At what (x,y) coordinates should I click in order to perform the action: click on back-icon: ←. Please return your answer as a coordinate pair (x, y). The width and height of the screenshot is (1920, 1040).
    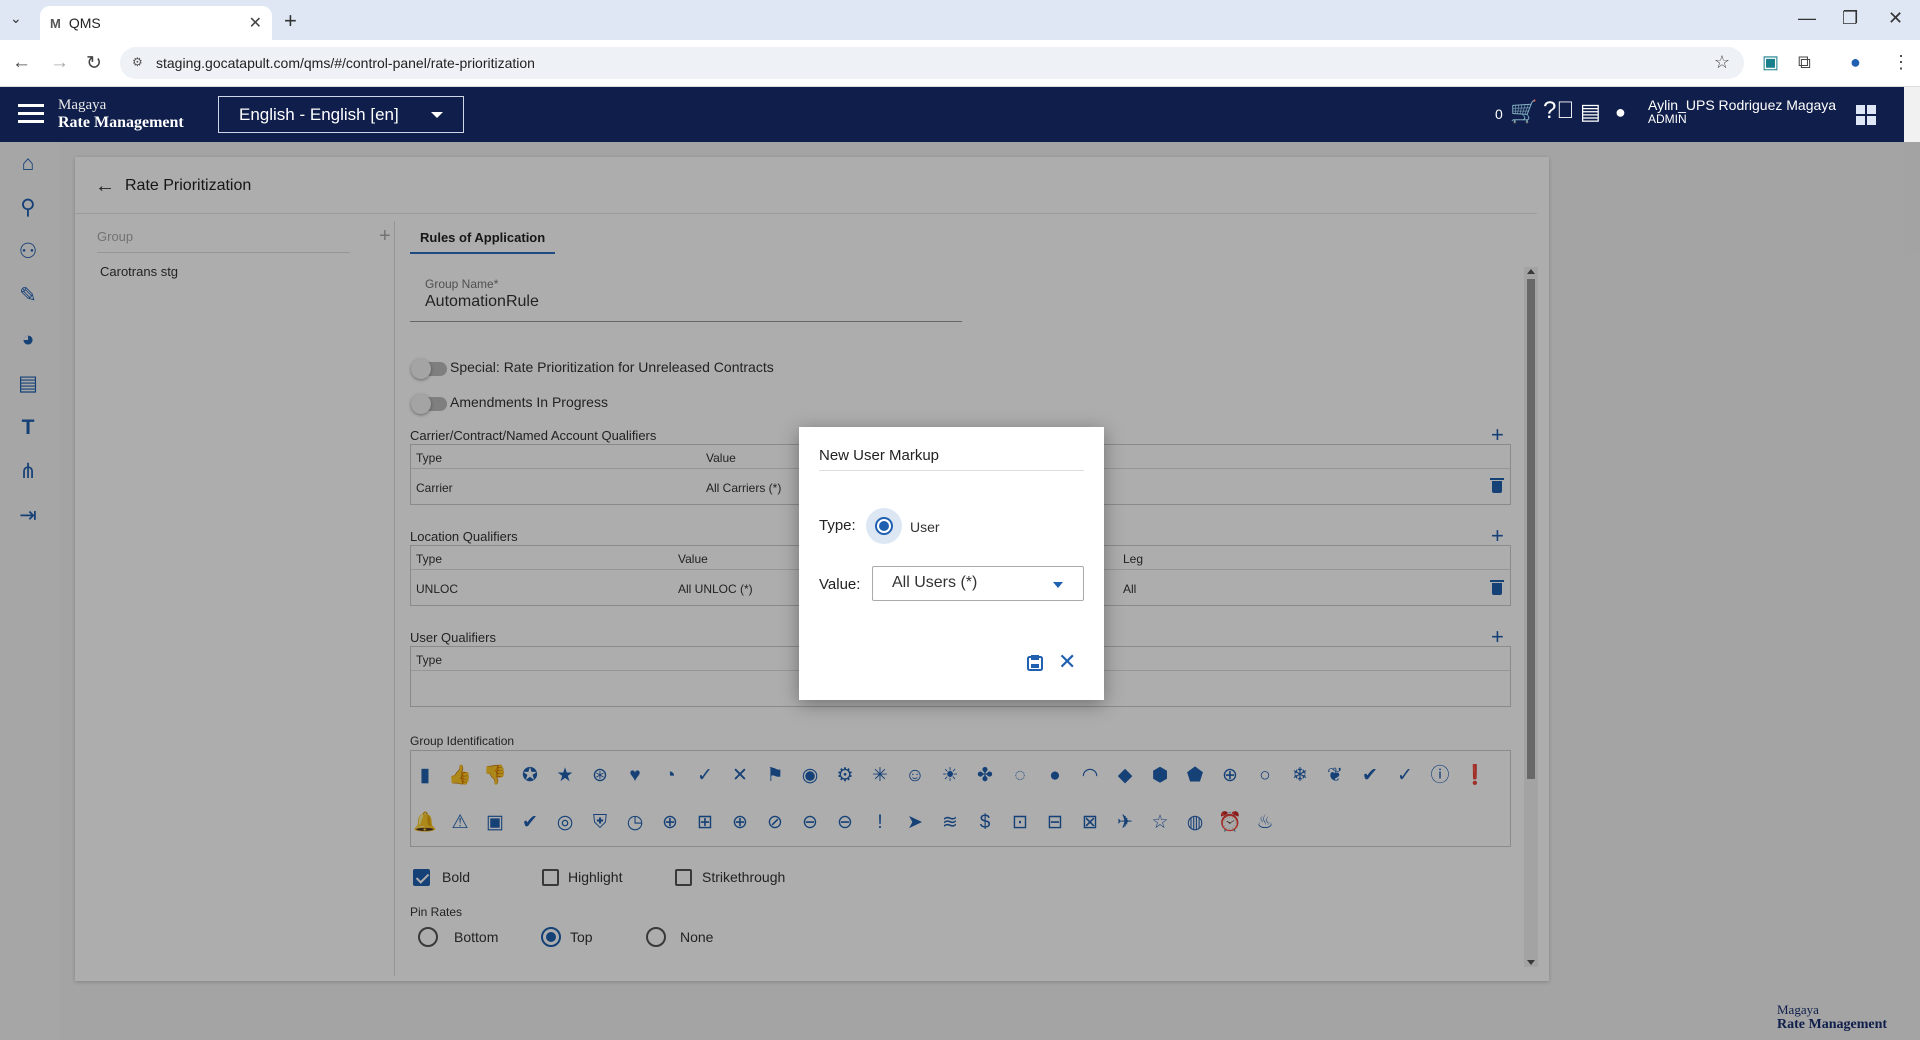
    Looking at the image, I should click on (21, 63).